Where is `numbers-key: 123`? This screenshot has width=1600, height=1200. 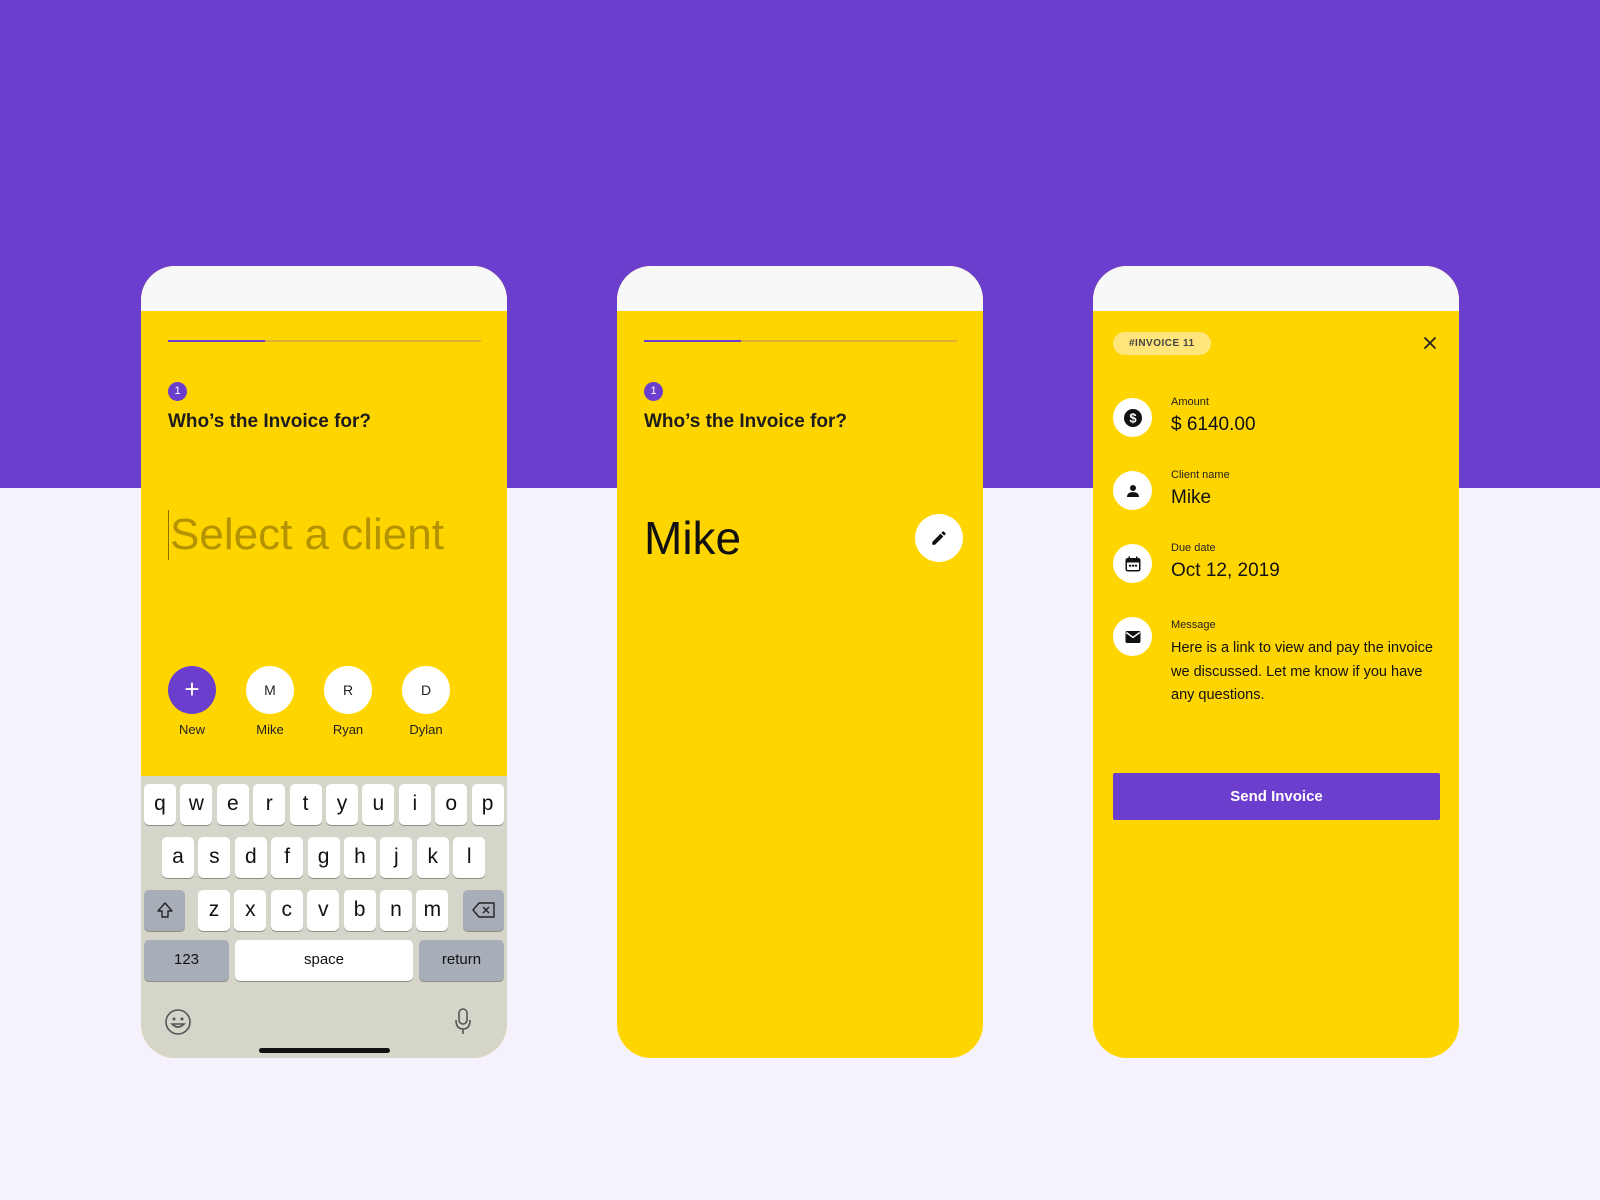 numbers-key: 123 is located at coordinates (186, 960).